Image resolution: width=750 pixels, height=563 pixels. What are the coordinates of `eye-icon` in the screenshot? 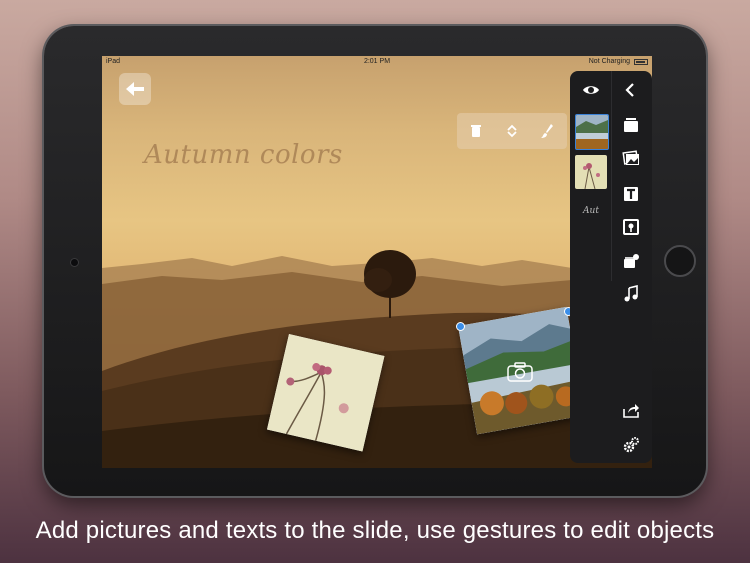 It's located at (591, 90).